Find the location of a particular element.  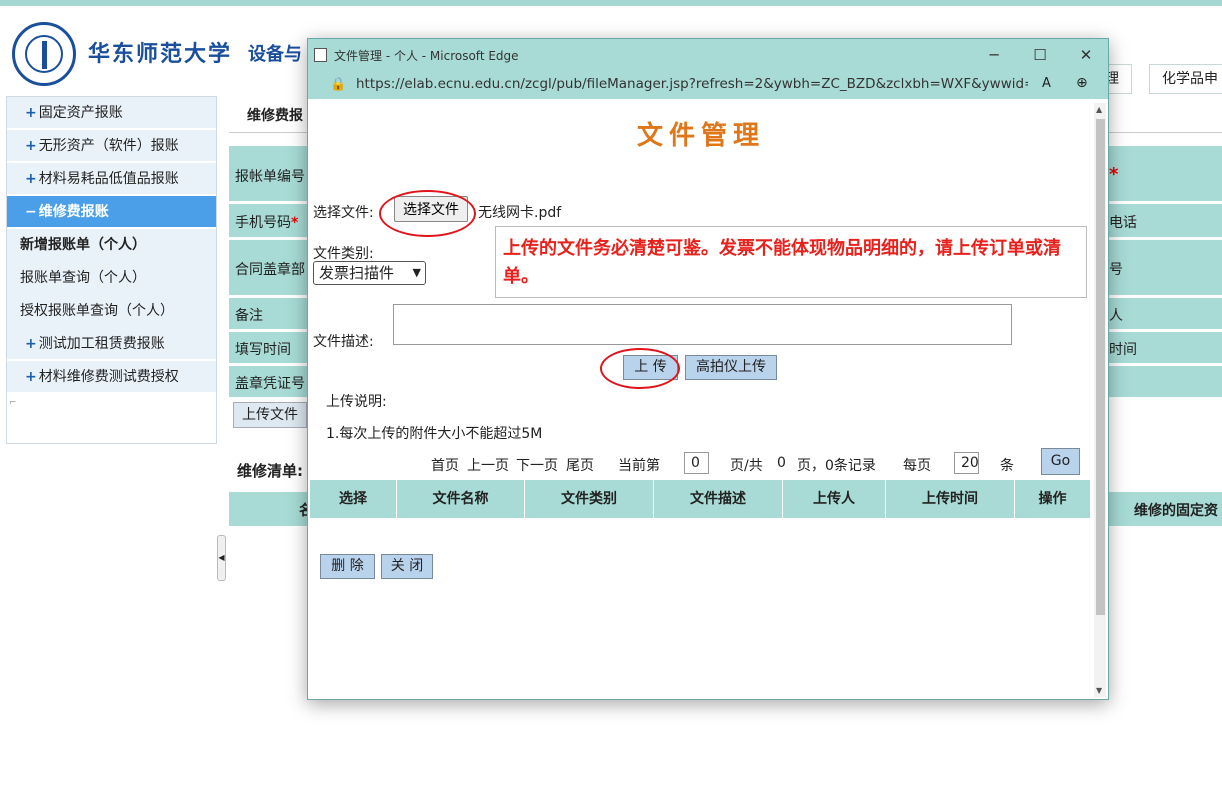

col-actions: 操作 is located at coordinates (1052, 499).